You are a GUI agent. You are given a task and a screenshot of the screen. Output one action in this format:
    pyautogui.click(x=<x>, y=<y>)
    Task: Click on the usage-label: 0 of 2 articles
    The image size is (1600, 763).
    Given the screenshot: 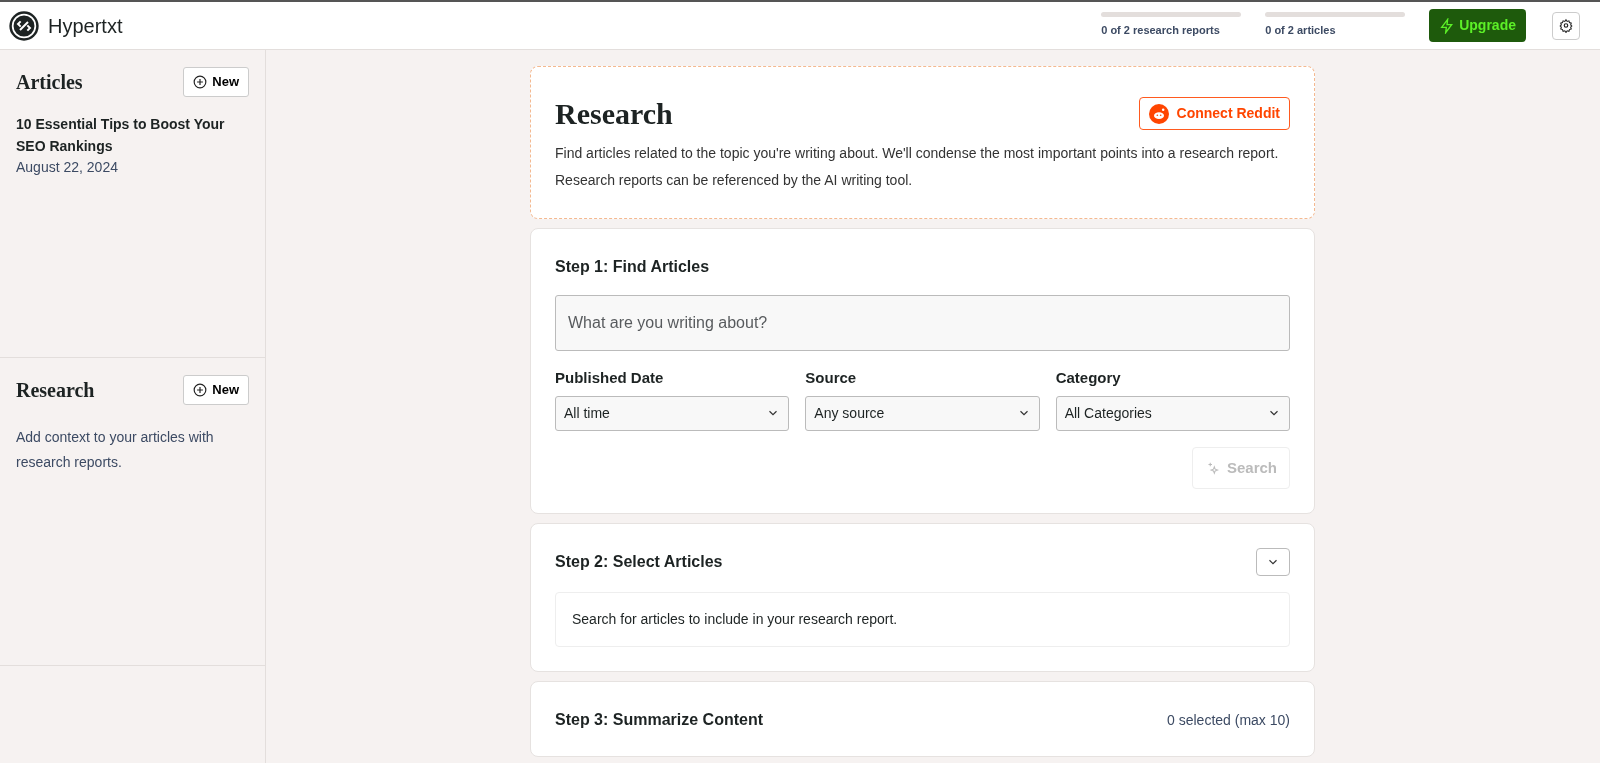 What is the action you would take?
    pyautogui.click(x=1301, y=31)
    